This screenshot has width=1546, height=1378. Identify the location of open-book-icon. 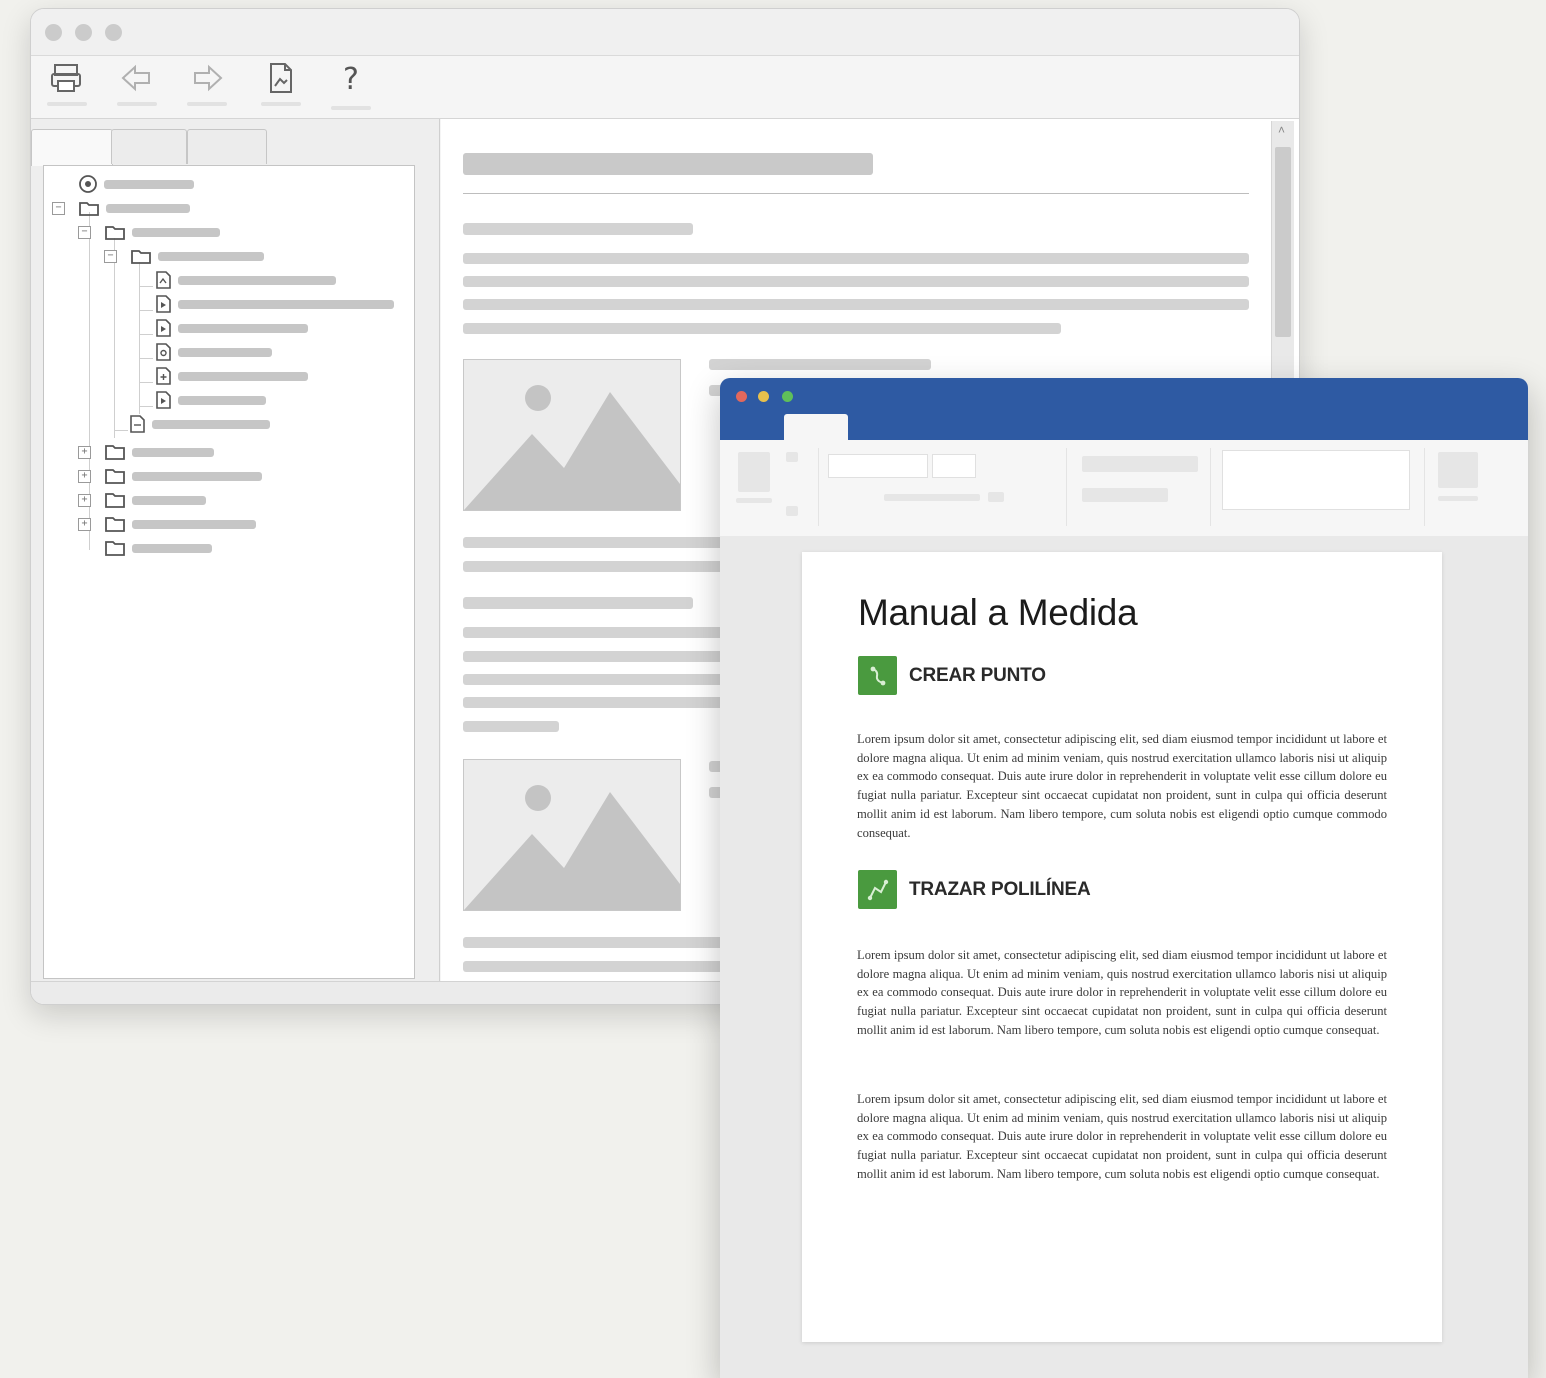
(89, 209).